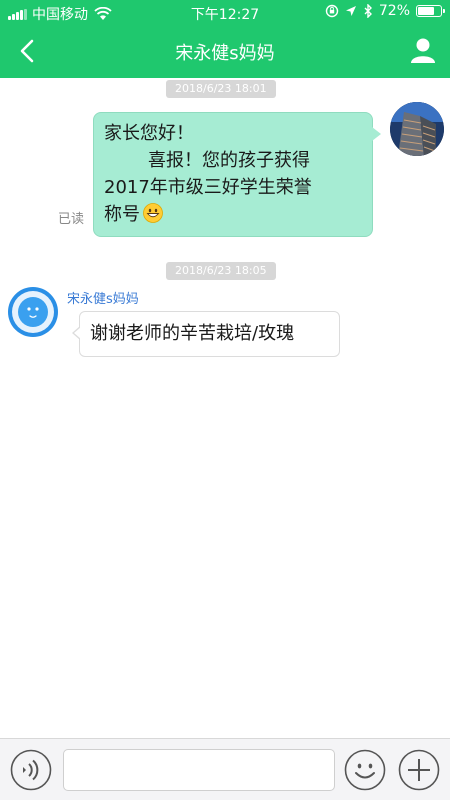 Image resolution: width=450 pixels, height=800 pixels. Describe the element at coordinates (332, 11) in the screenshot. I see `orientation-lock-icon` at that location.